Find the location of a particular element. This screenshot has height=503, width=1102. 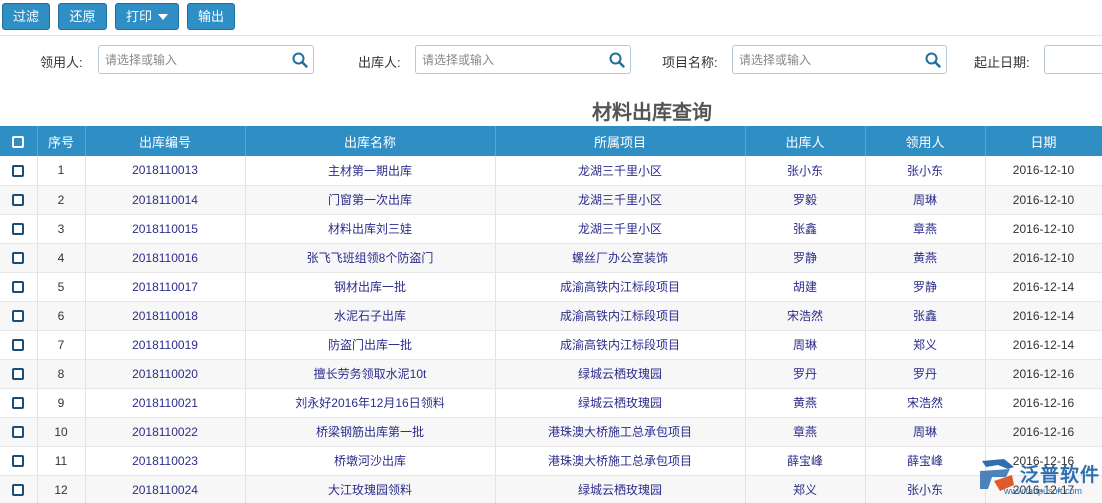

row-code-link: 2018110019 is located at coordinates (165, 345).